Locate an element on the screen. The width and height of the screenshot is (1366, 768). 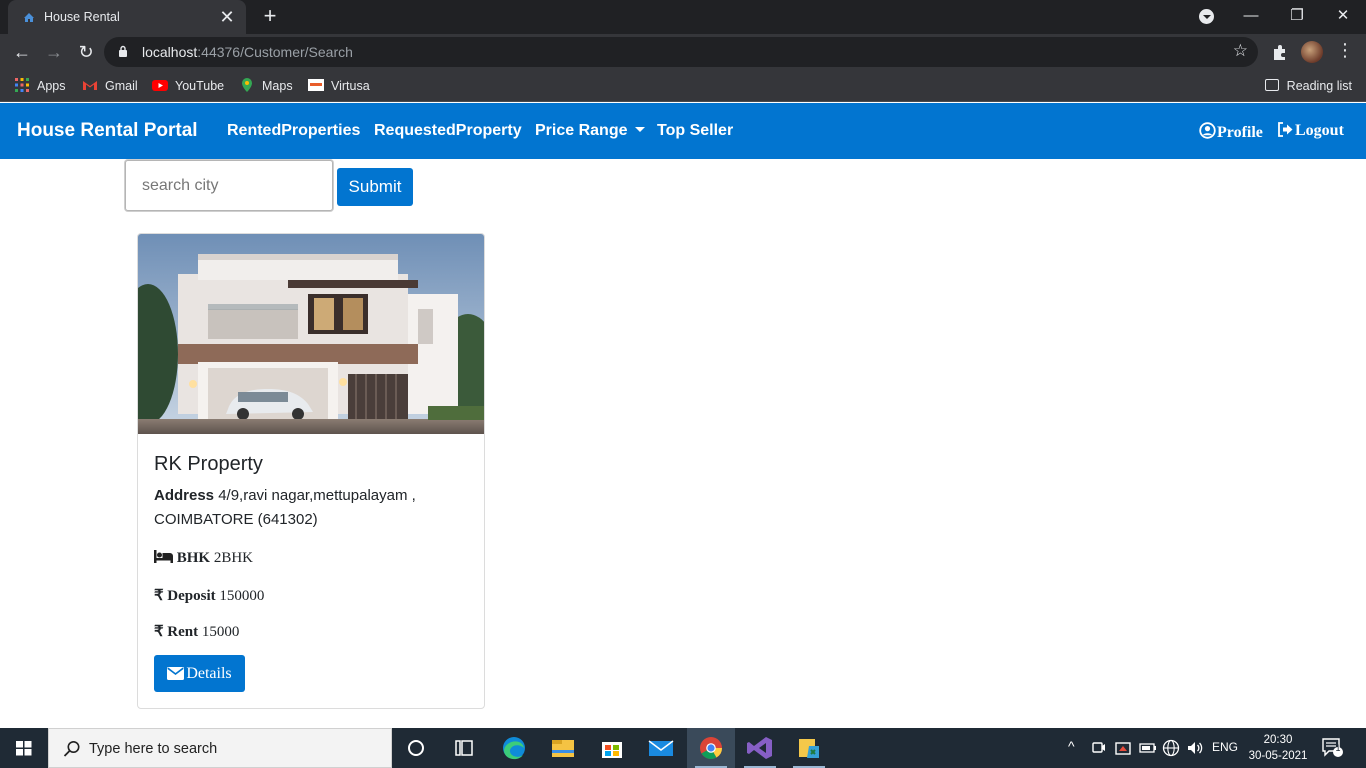
app-icon is located at coordinates (809, 748).